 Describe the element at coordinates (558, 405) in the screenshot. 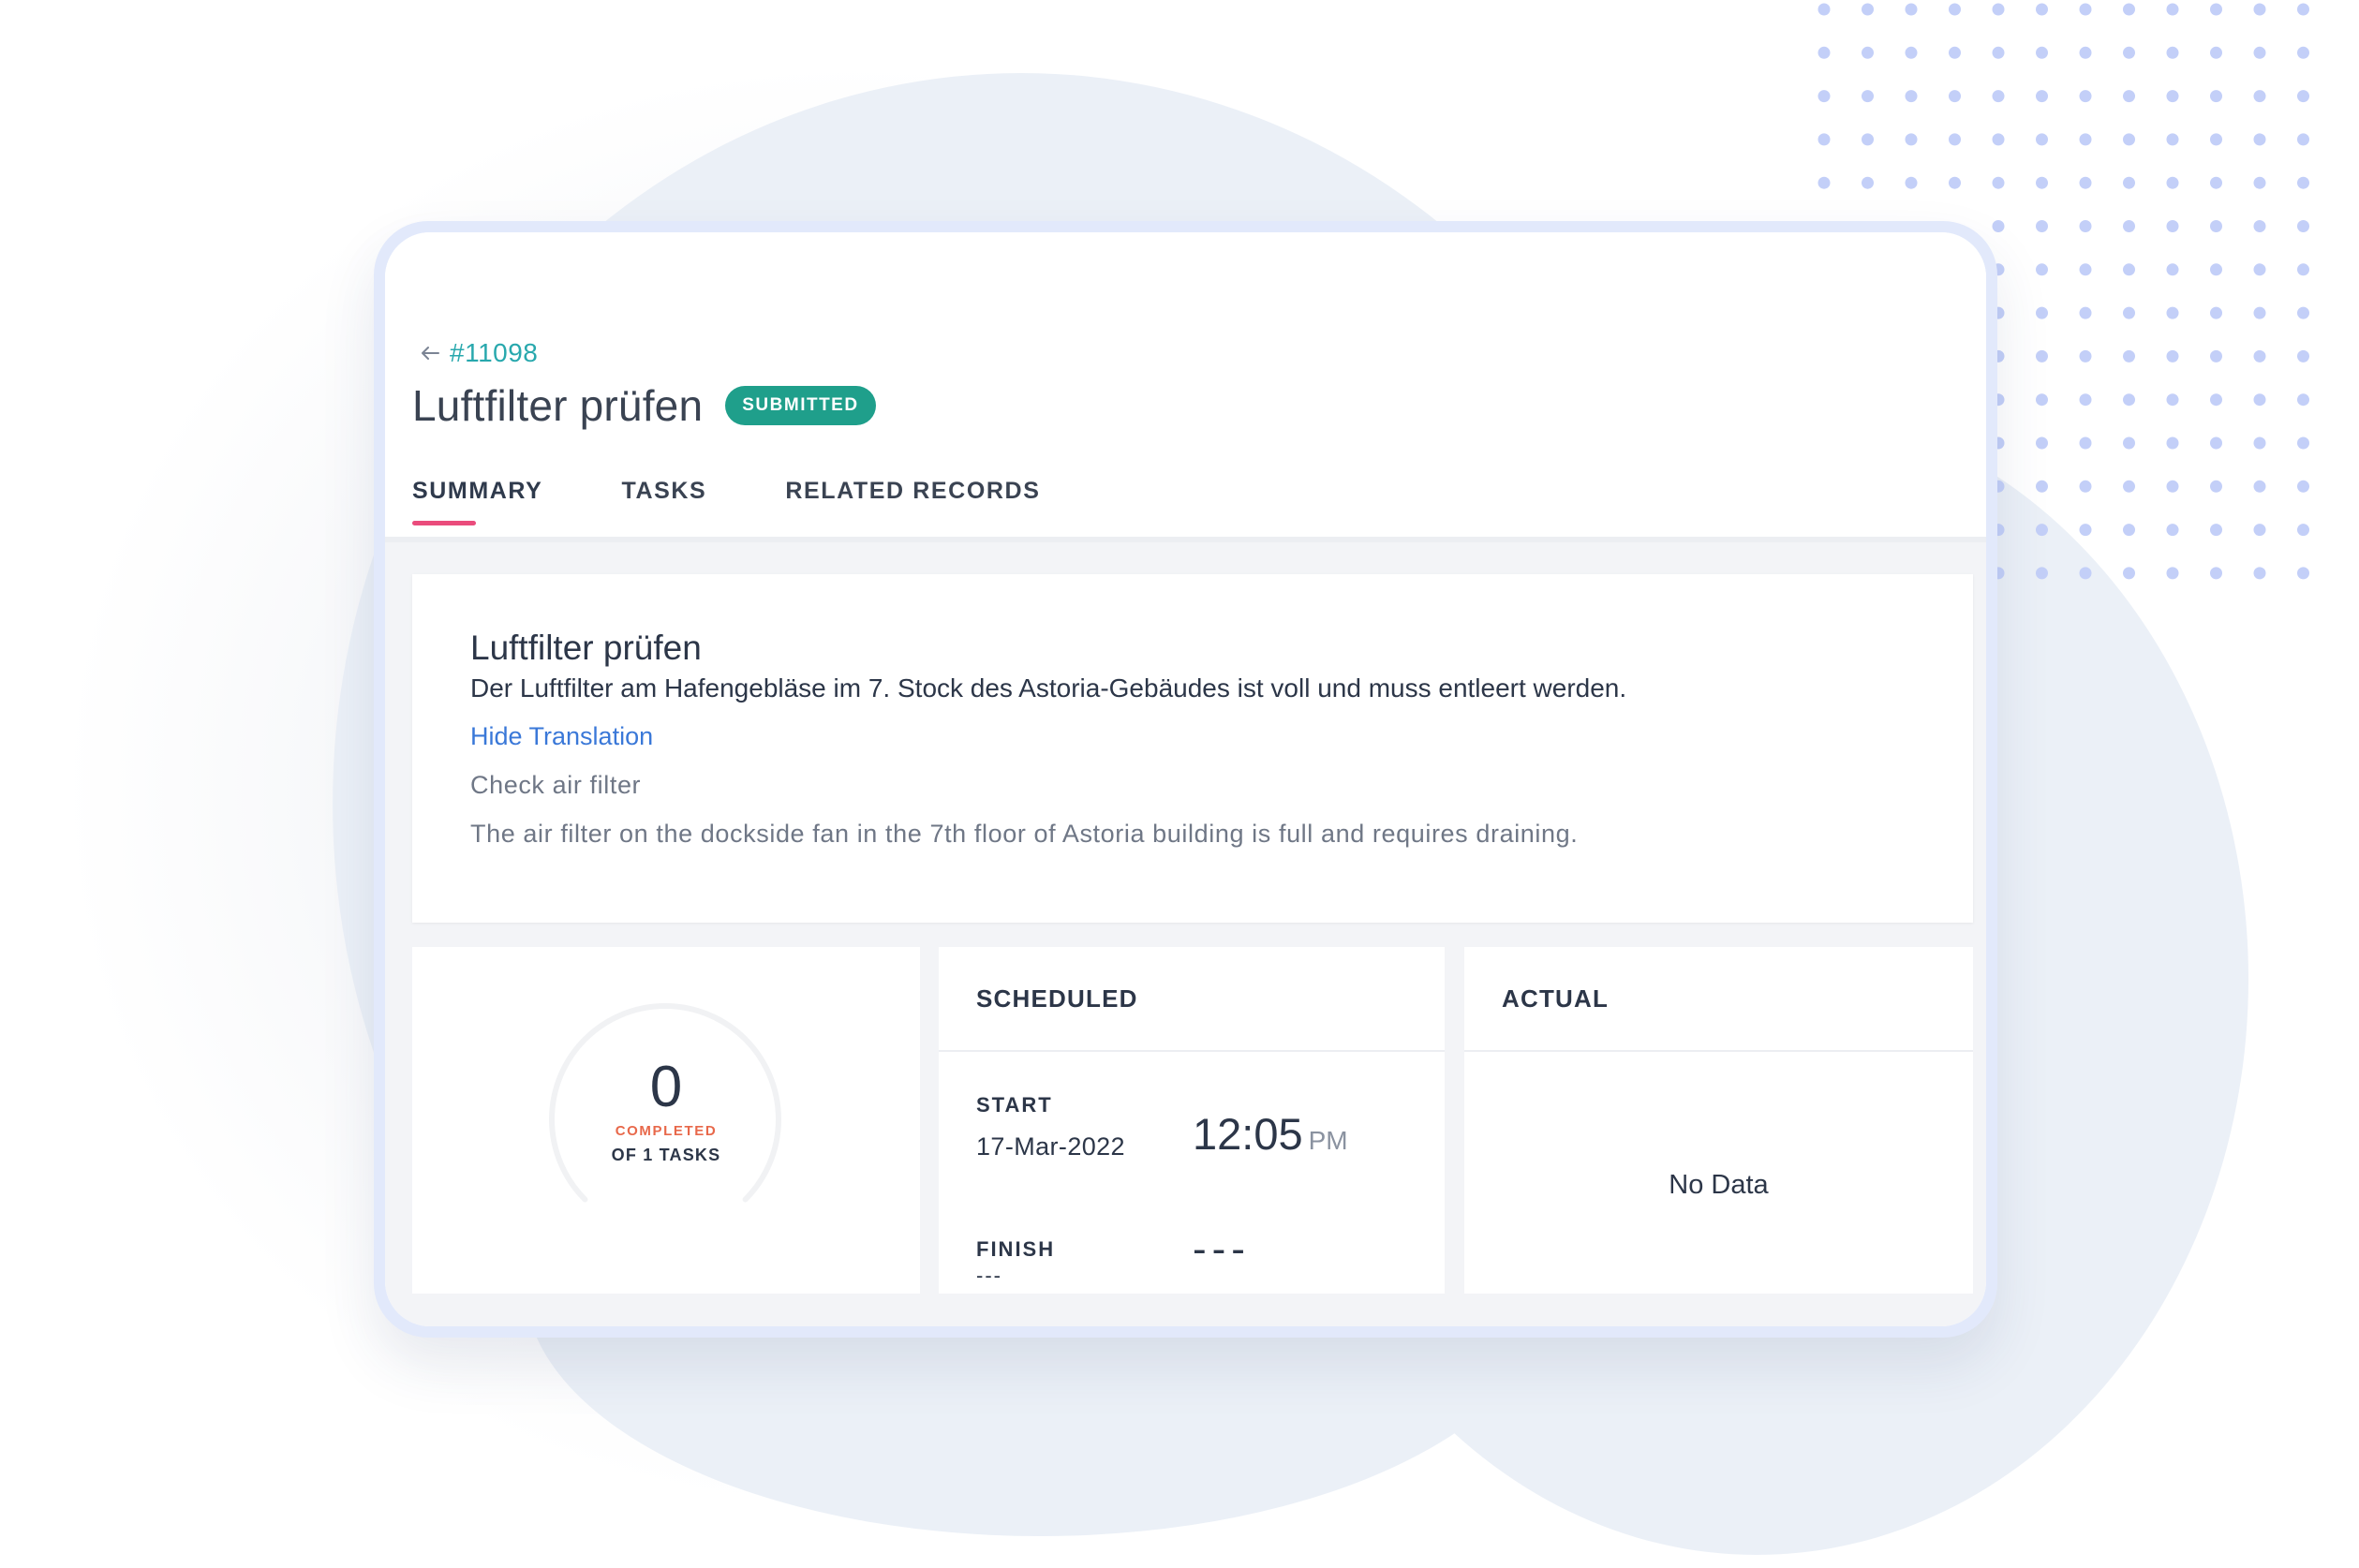

I see `page-title: Luftfilter prüfen` at that location.